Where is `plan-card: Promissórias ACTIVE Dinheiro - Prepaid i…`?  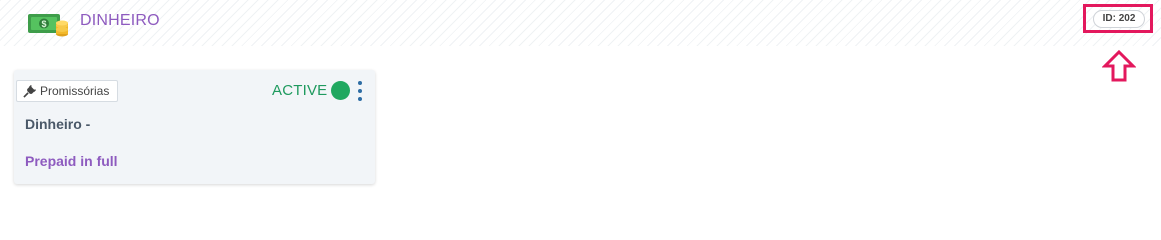 plan-card: Promissórias ACTIVE Dinheiro - Prepaid i… is located at coordinates (194, 127).